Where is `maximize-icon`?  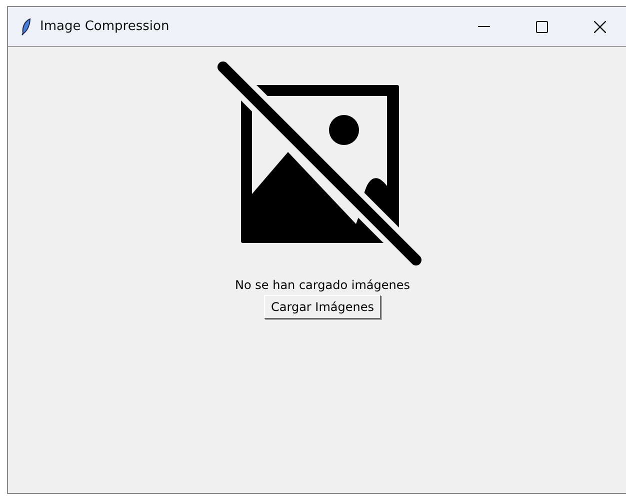 maximize-icon is located at coordinates (542, 26).